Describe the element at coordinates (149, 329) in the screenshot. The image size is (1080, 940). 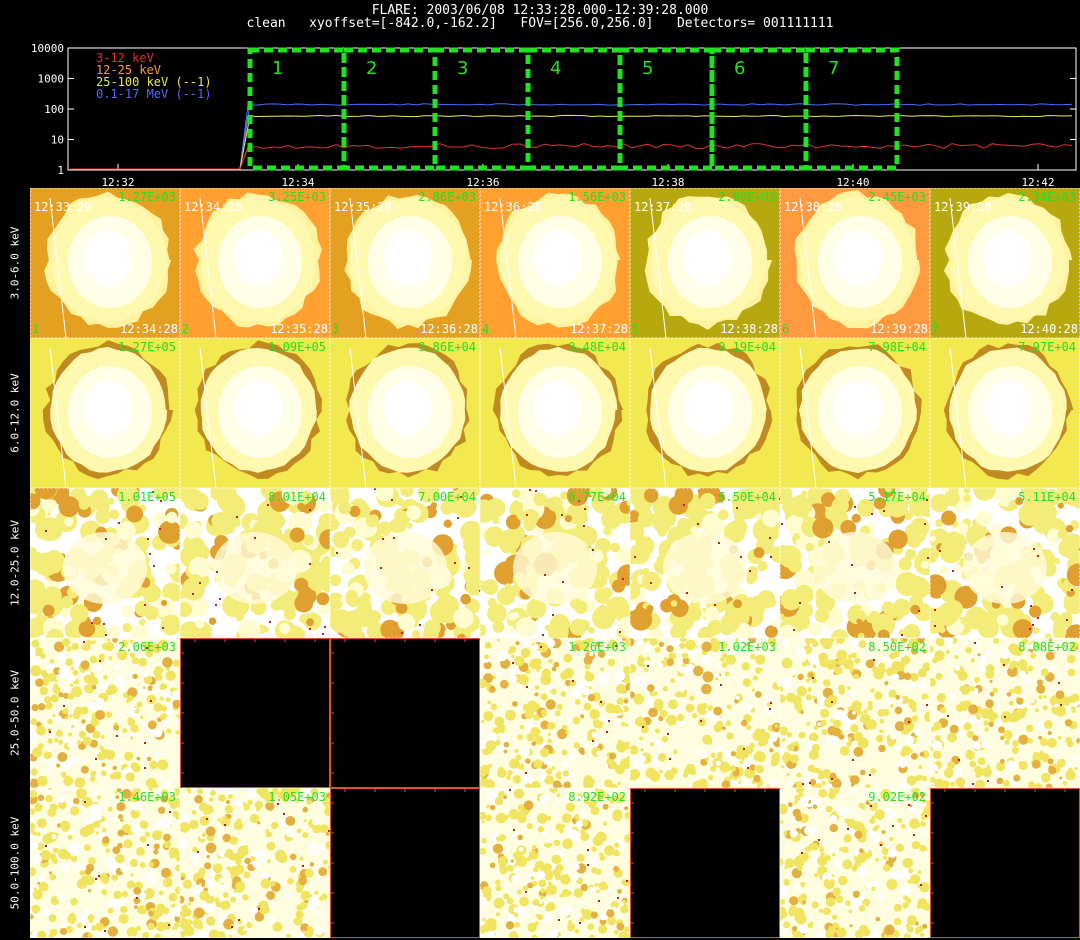
I see `panel-end-time: 12:34:28` at that location.